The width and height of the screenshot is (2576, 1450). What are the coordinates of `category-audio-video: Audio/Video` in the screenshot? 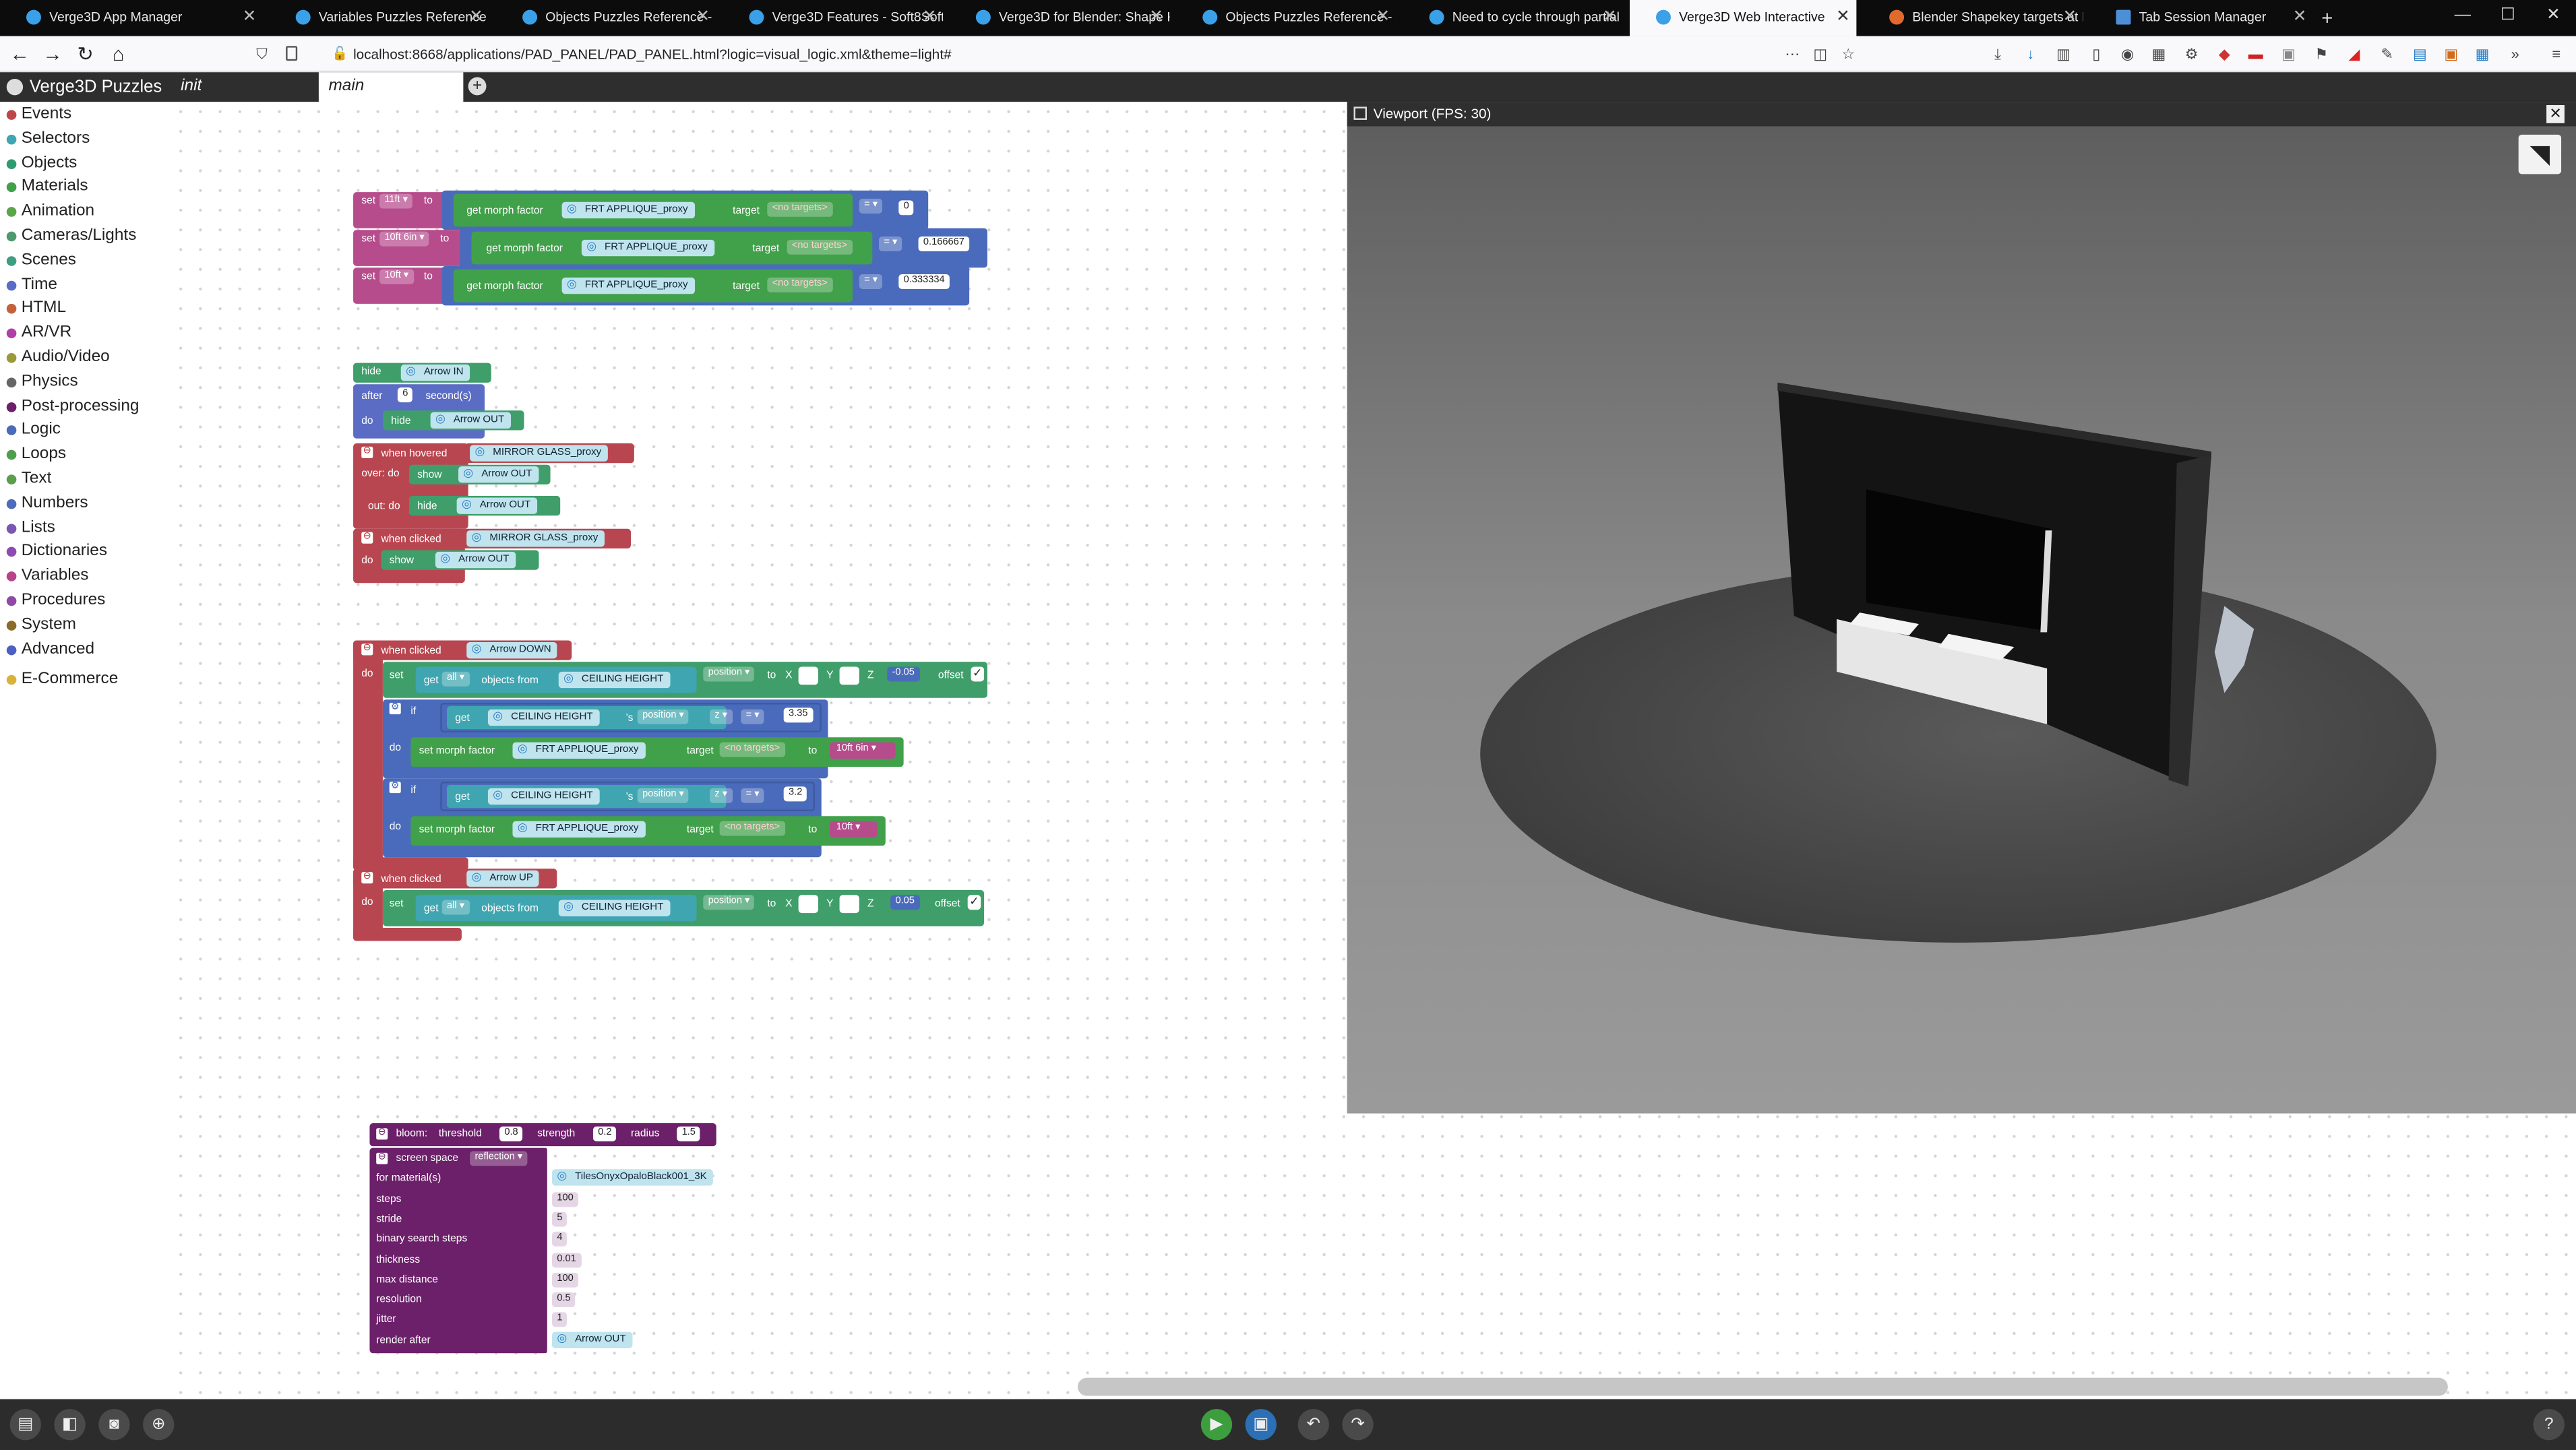 It's located at (58, 358).